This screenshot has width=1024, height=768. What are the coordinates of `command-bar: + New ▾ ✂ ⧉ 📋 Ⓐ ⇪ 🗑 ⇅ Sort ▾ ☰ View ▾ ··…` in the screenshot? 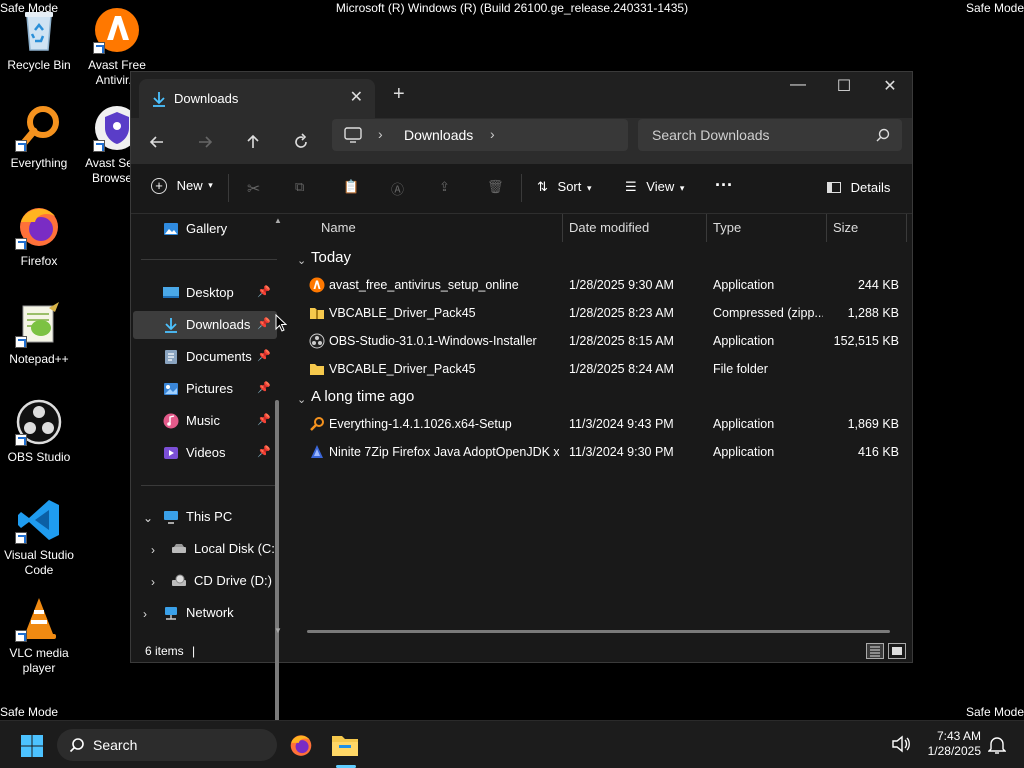 It's located at (521, 189).